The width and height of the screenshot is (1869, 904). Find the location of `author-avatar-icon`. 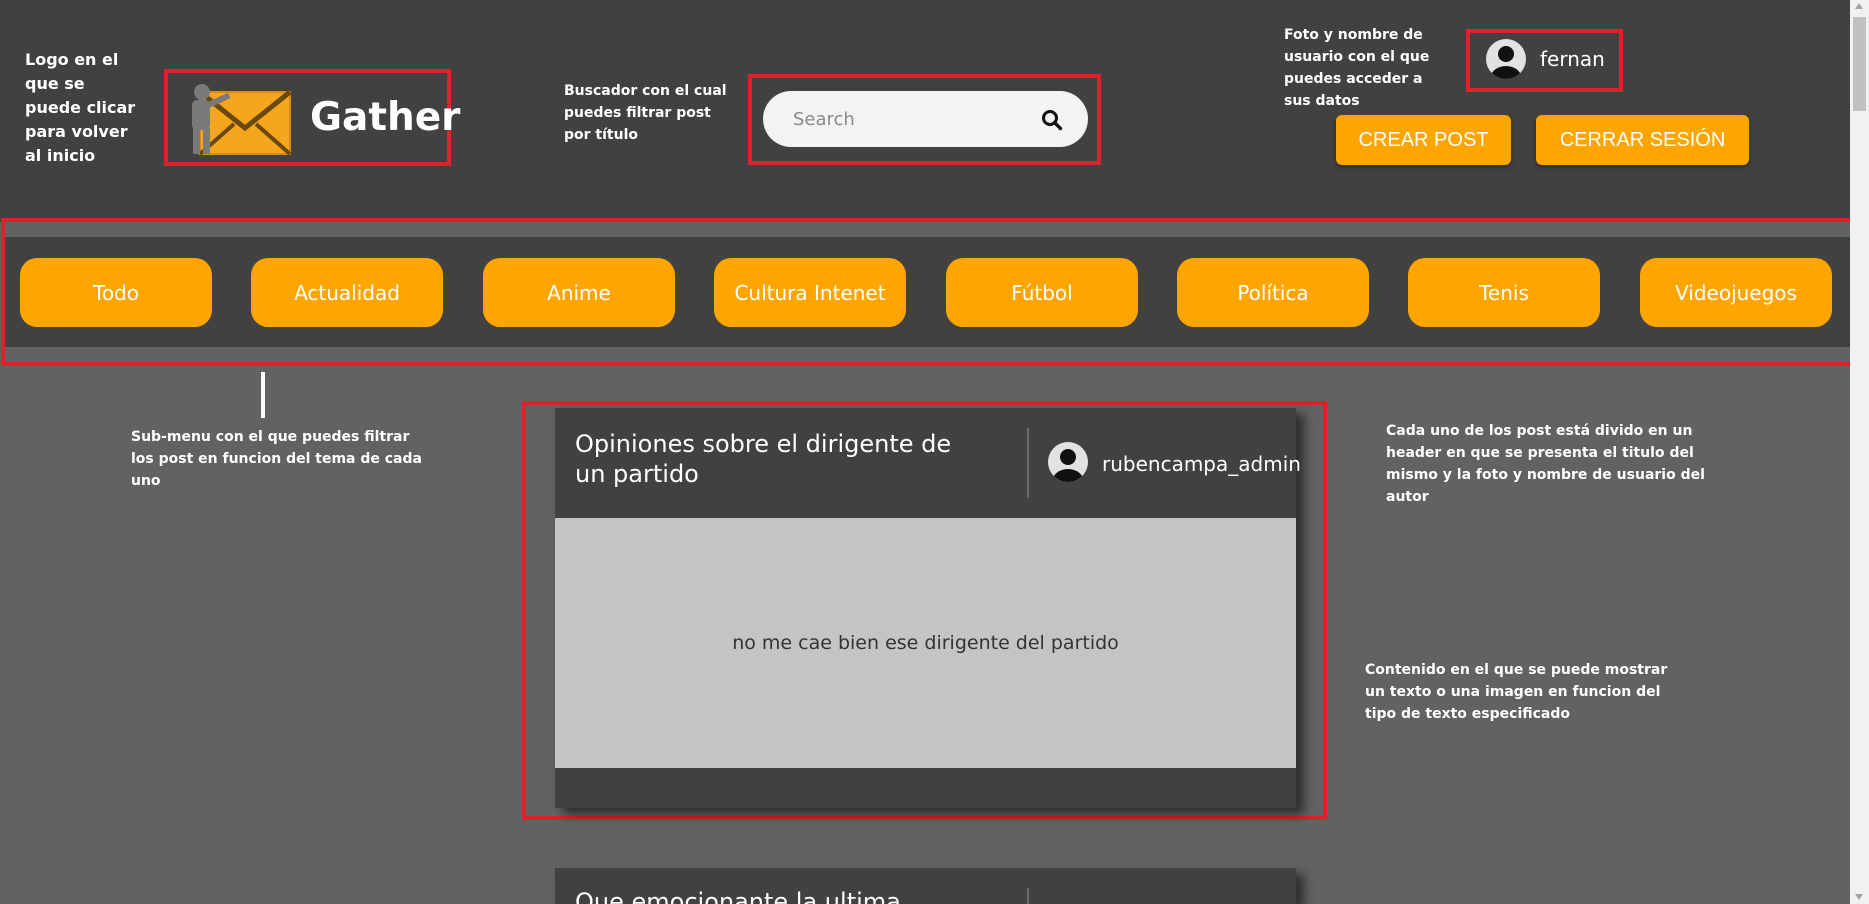

author-avatar-icon is located at coordinates (1068, 465).